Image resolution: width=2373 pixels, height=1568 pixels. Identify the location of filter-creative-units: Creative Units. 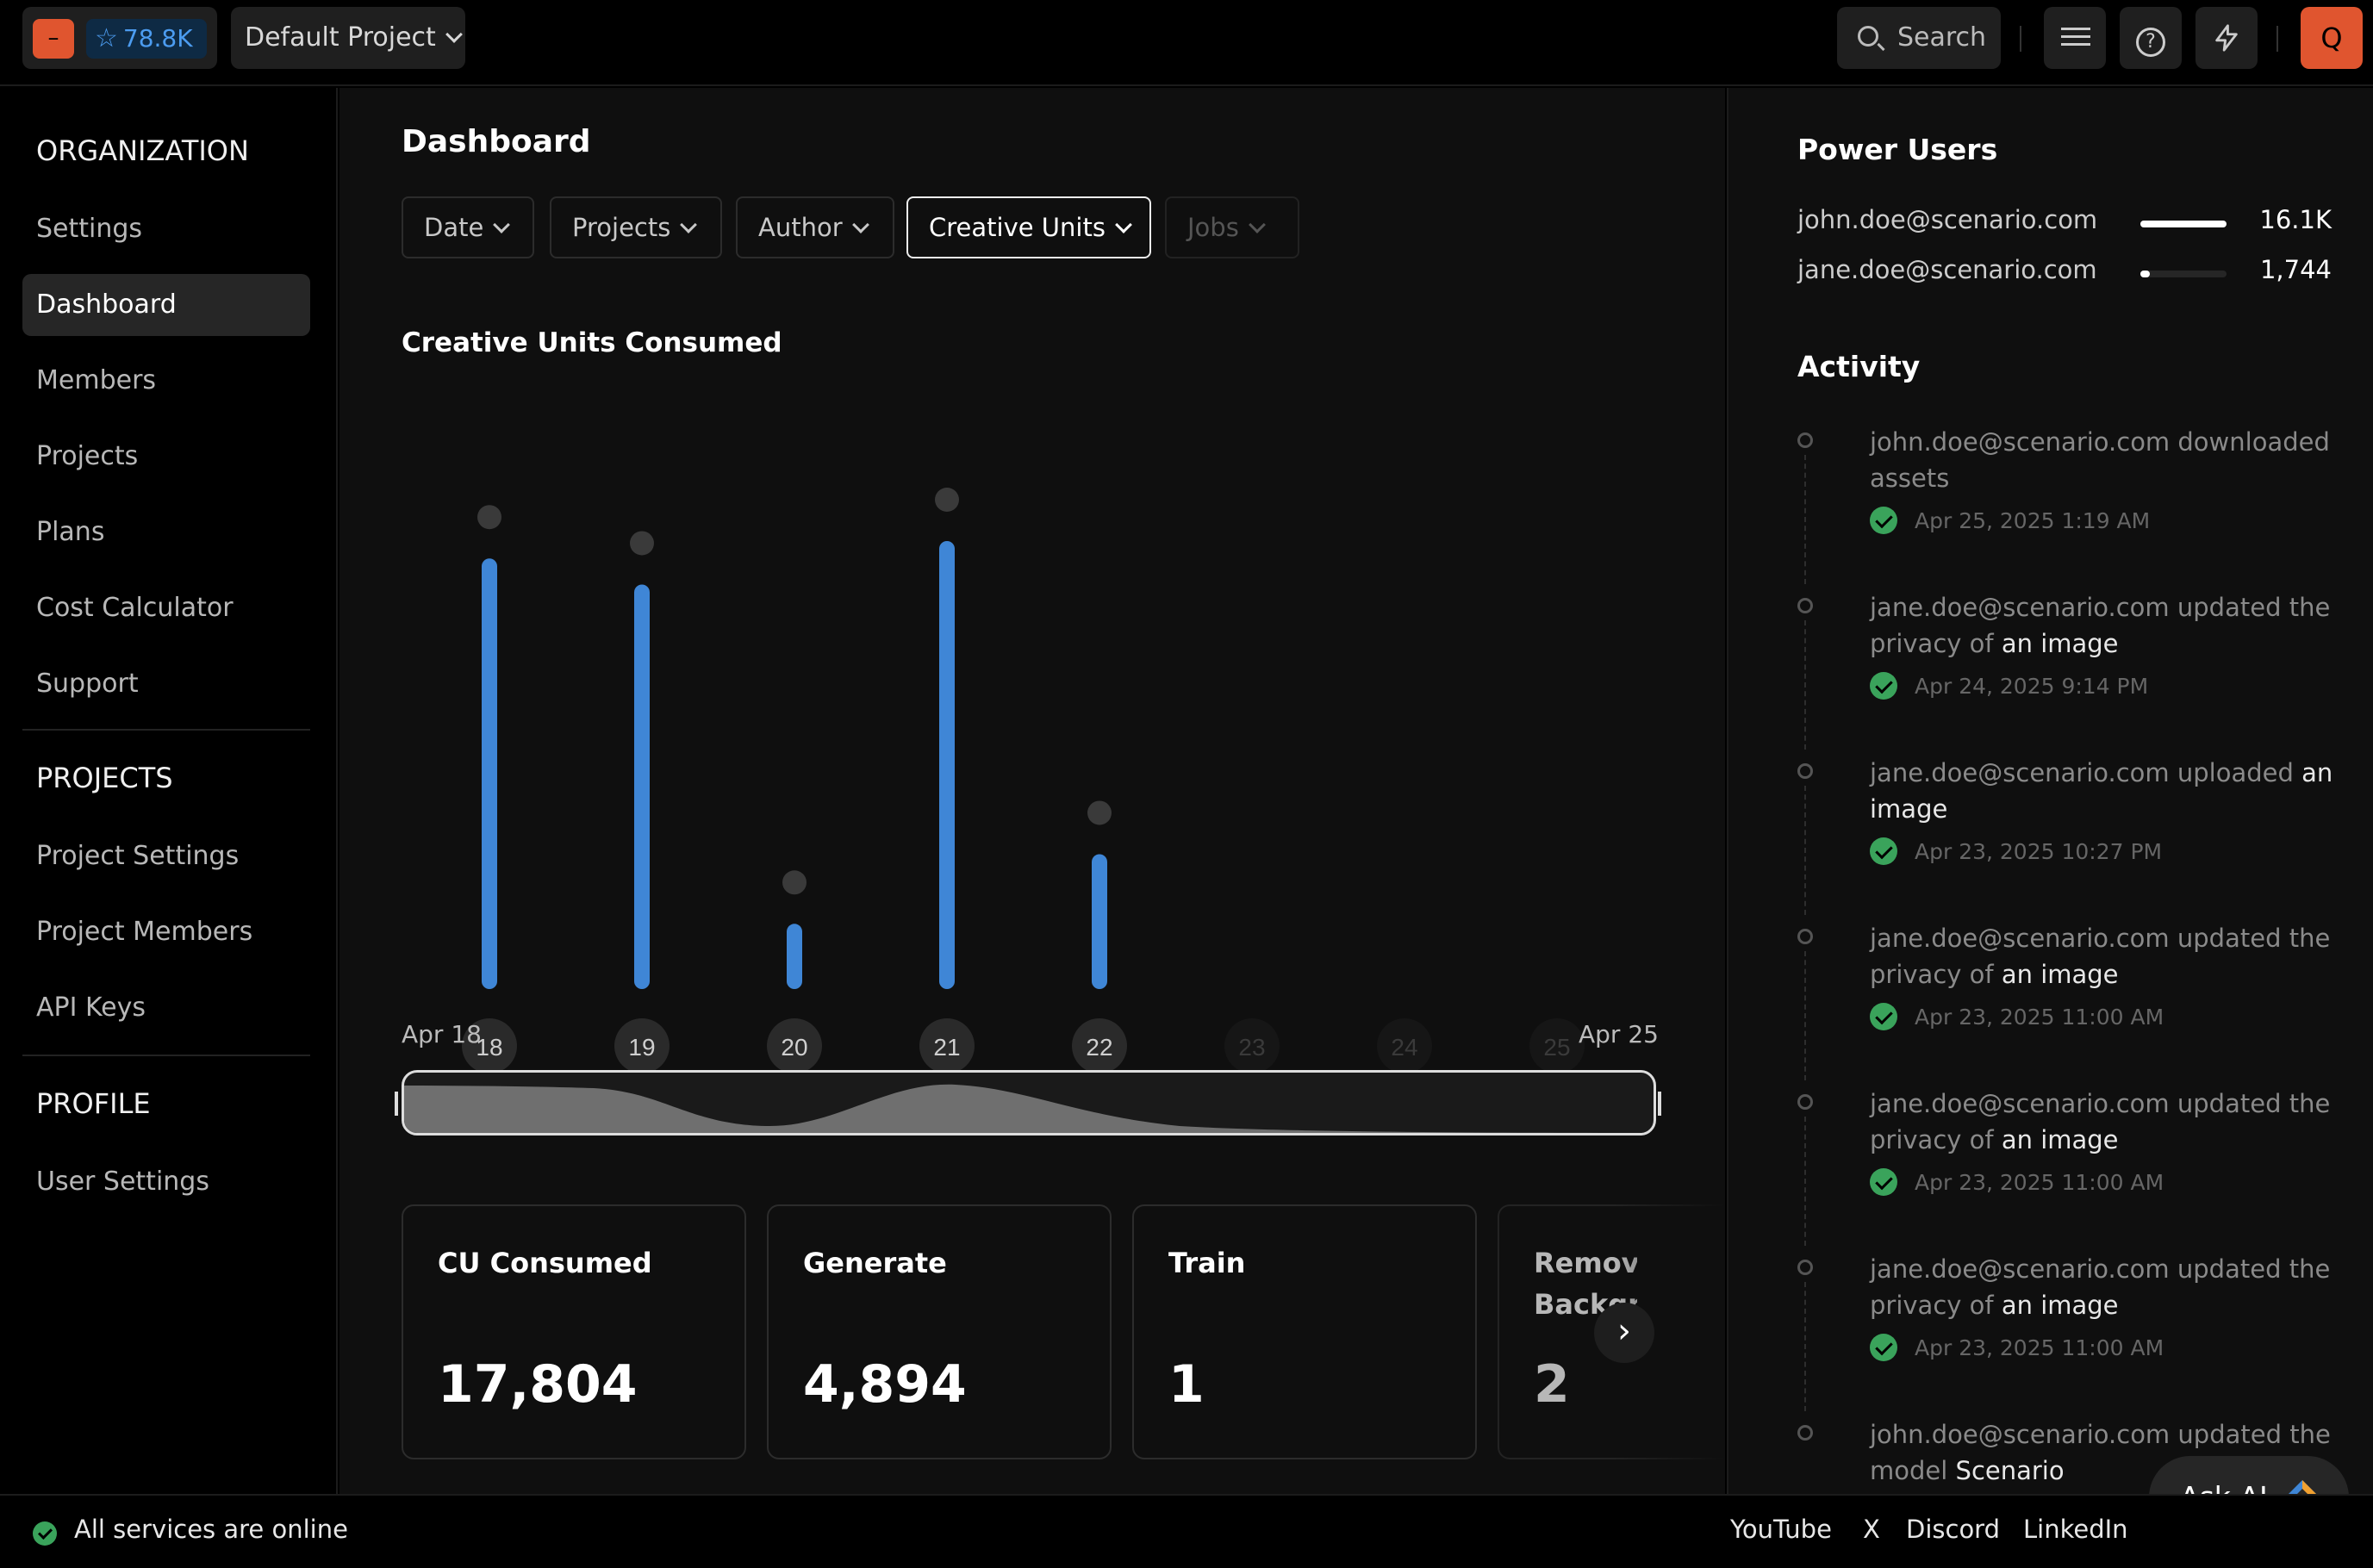
(1028, 227).